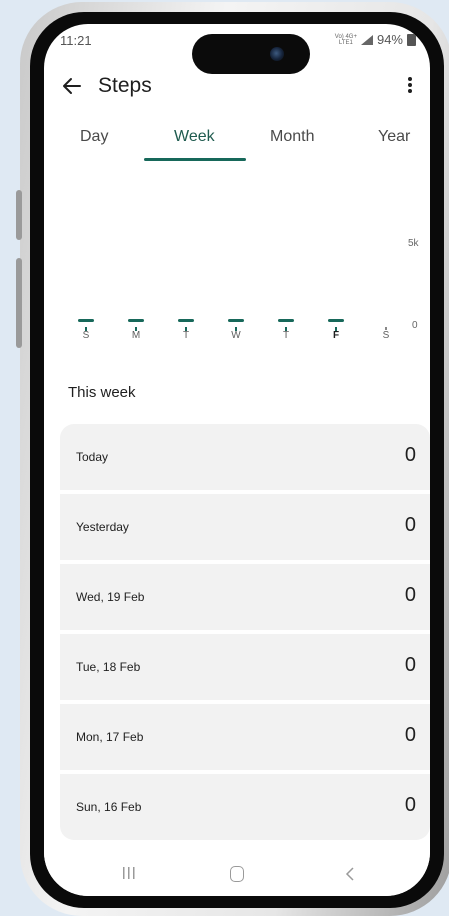 This screenshot has height=916, width=449. Describe the element at coordinates (413, 243) in the screenshot. I see `y-tick-label-5k: 5k` at that location.